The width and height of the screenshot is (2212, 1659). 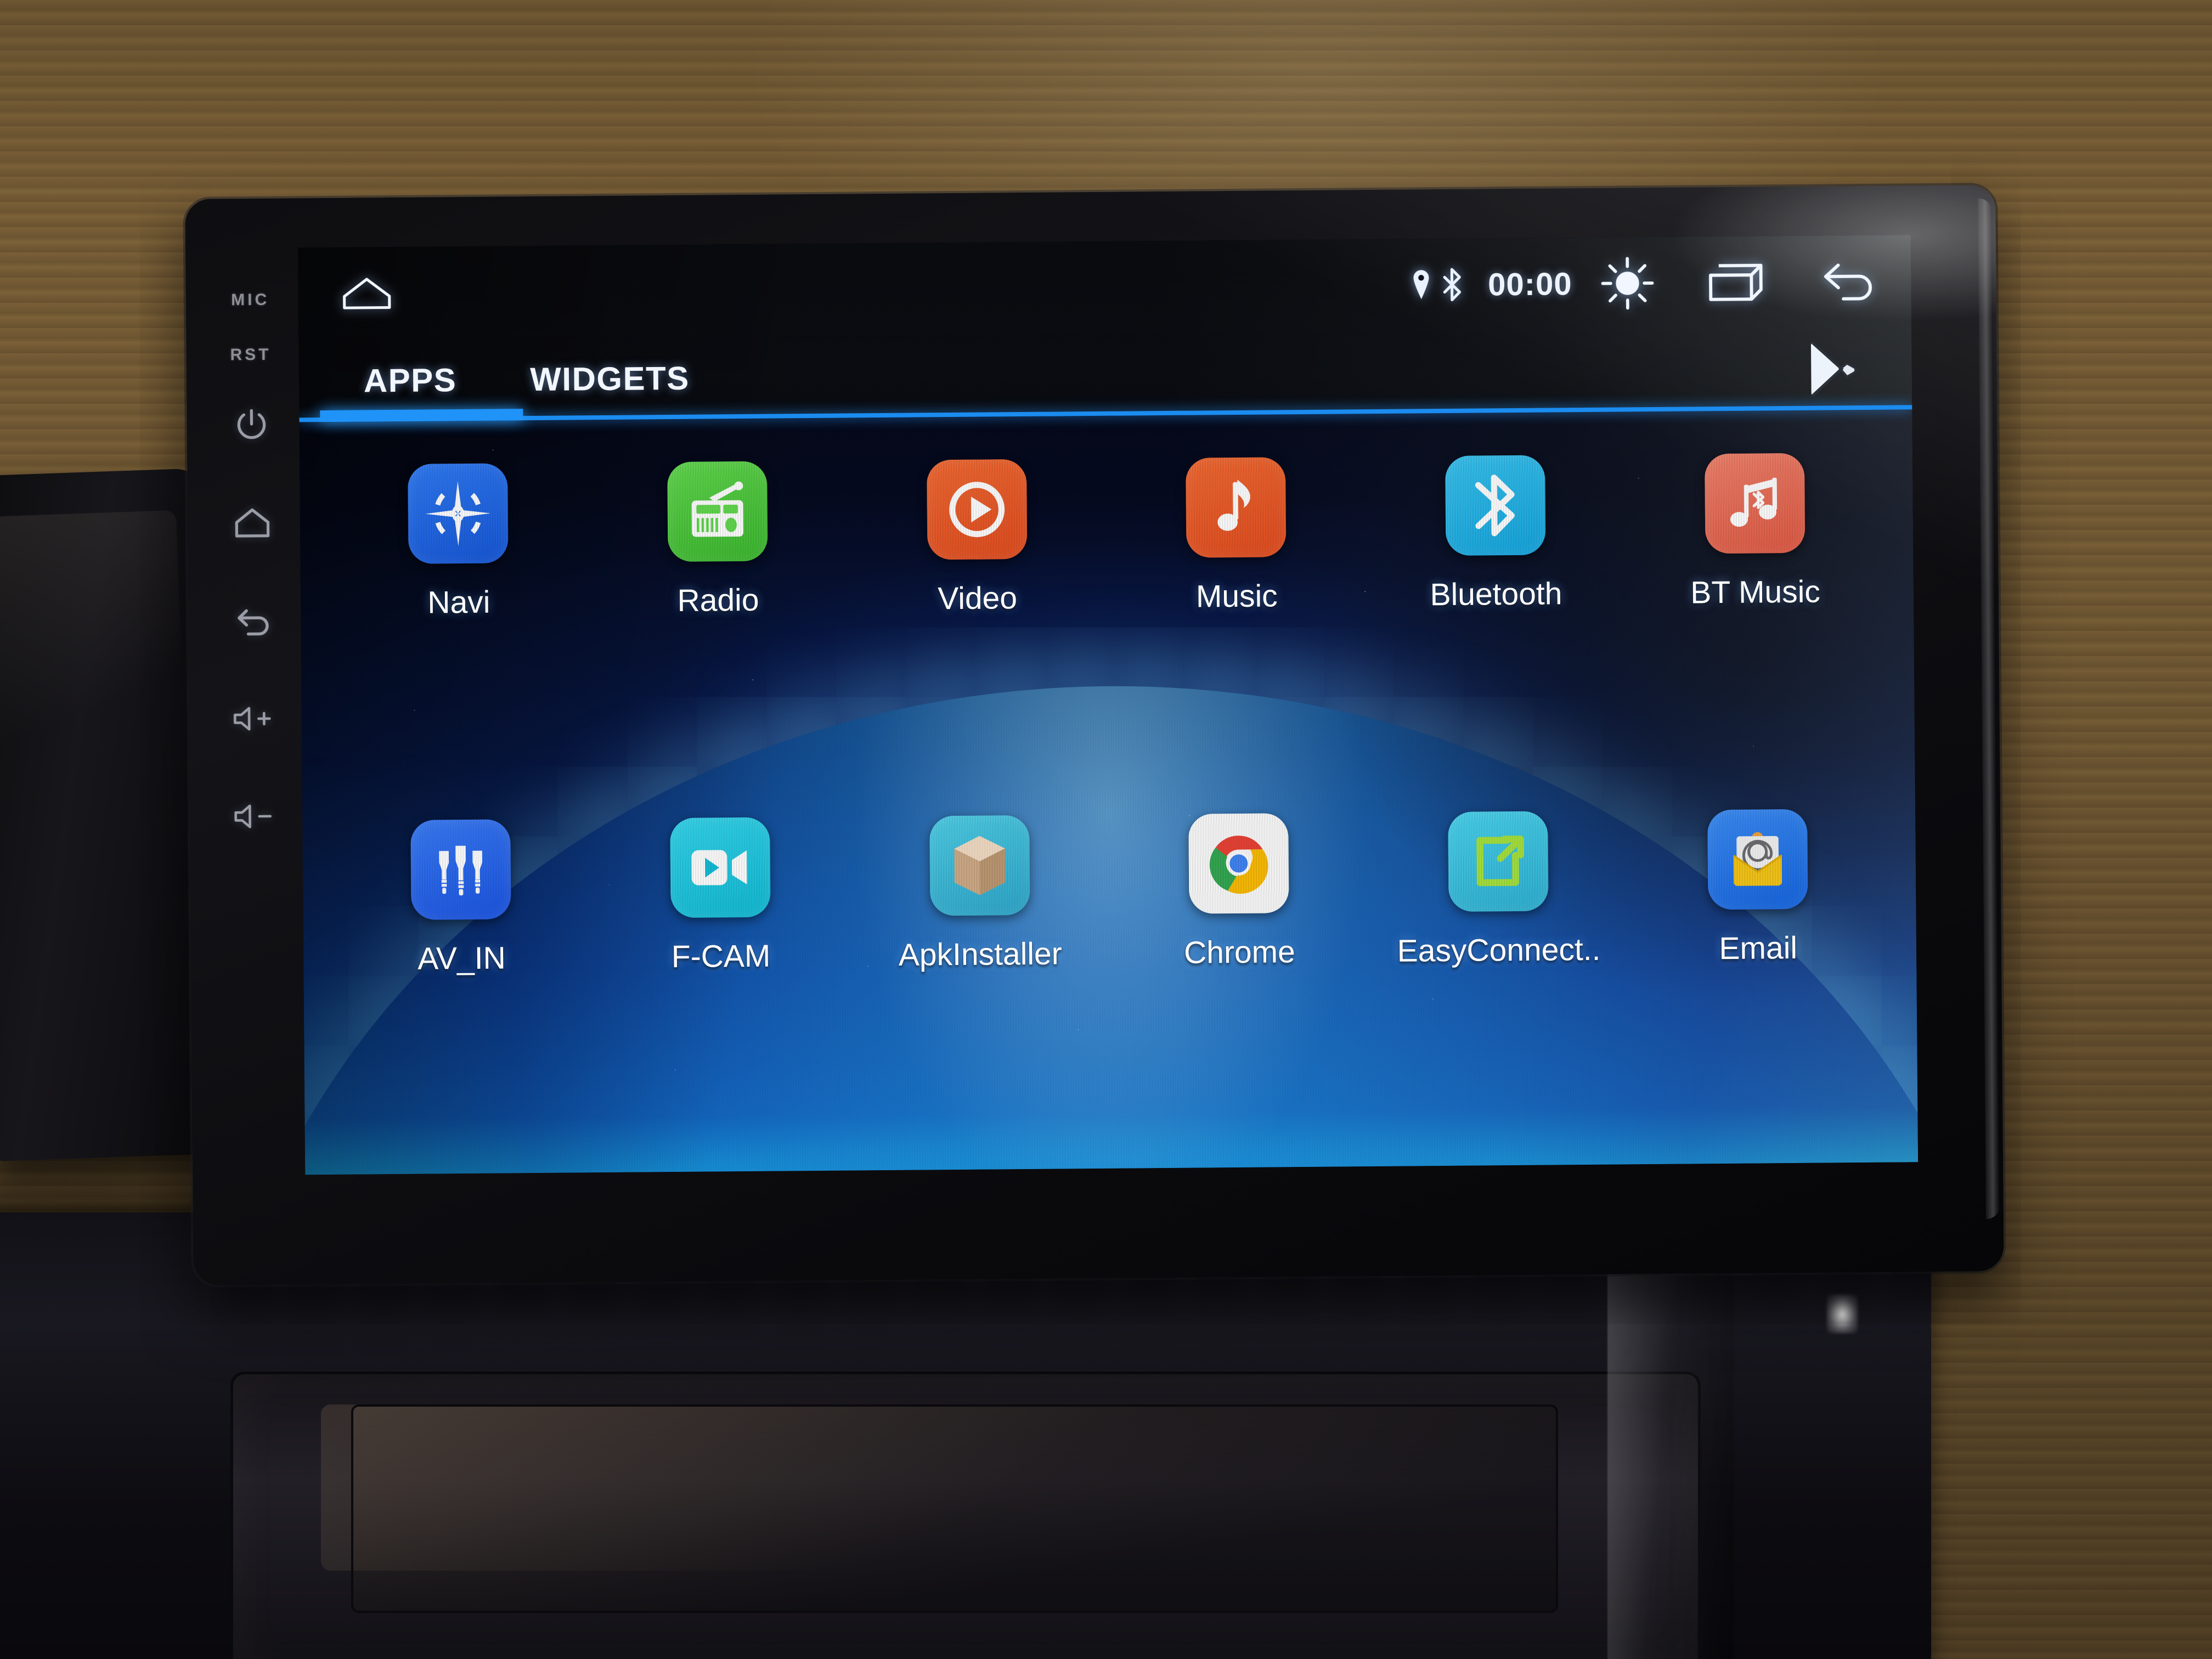 I want to click on app-label: Music, so click(x=1236, y=596).